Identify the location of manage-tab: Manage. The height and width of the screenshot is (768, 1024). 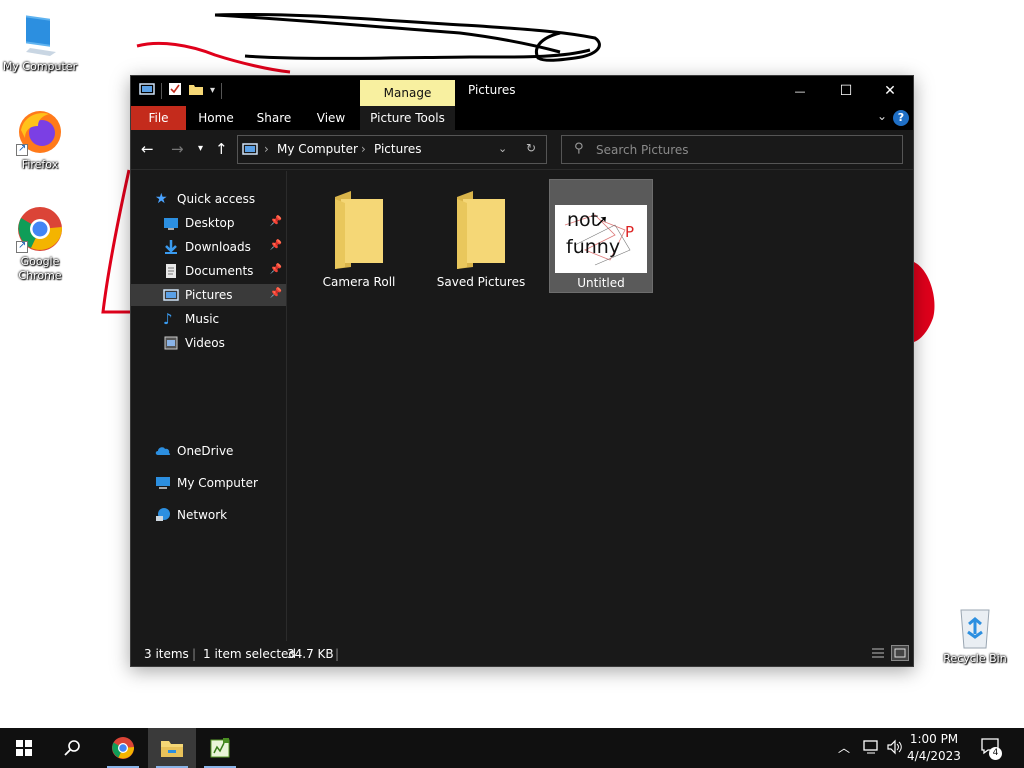
(407, 93).